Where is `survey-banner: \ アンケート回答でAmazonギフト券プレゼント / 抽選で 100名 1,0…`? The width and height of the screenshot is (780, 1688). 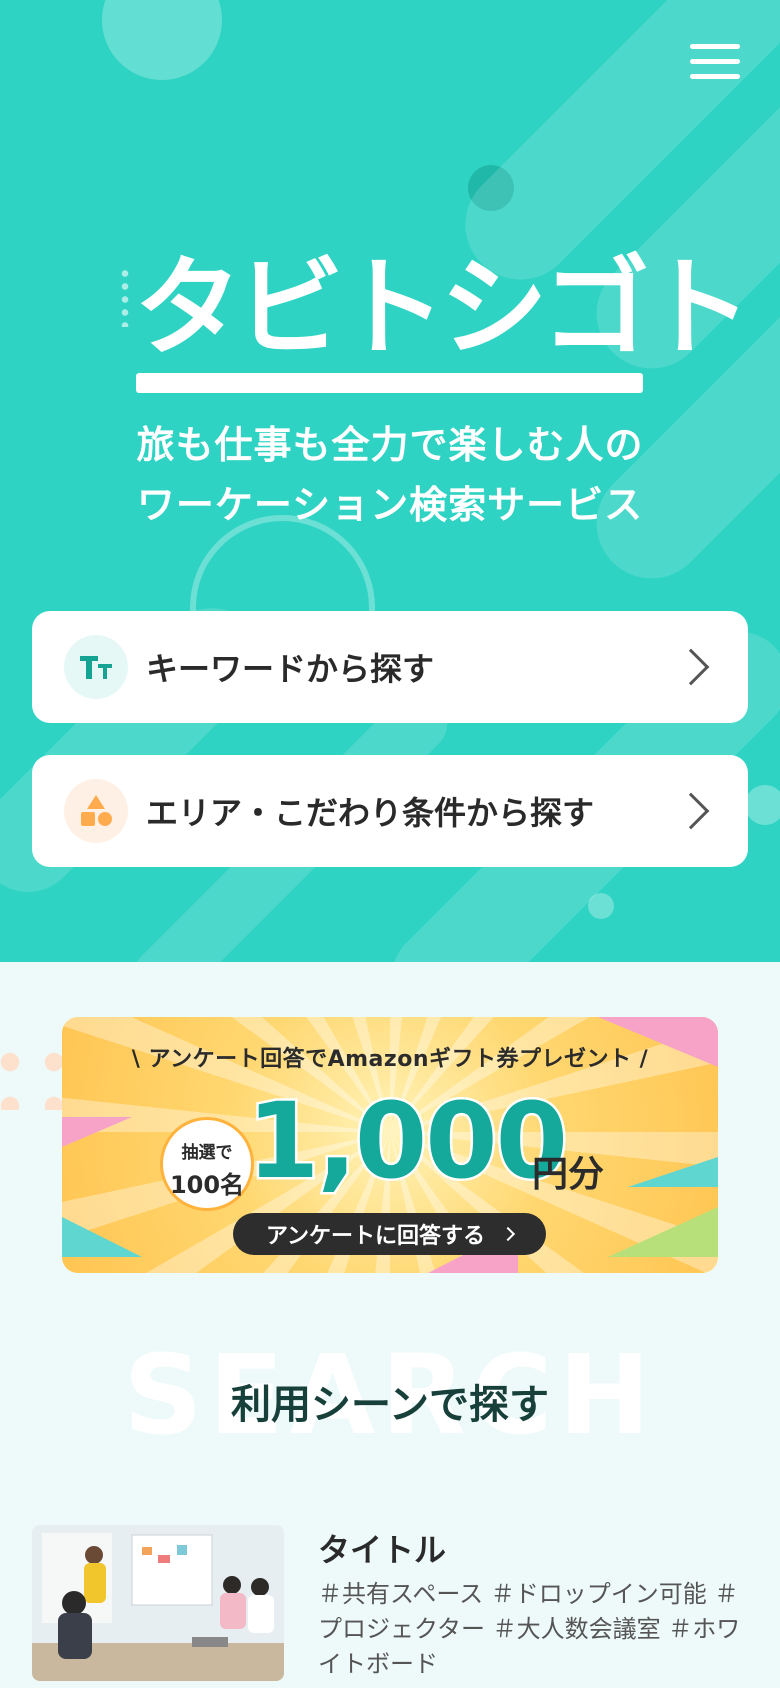
survey-banner: \ アンケート回答でAmazonギフト券プレゼント / 抽選で 100名 1,0… is located at coordinates (390, 1145).